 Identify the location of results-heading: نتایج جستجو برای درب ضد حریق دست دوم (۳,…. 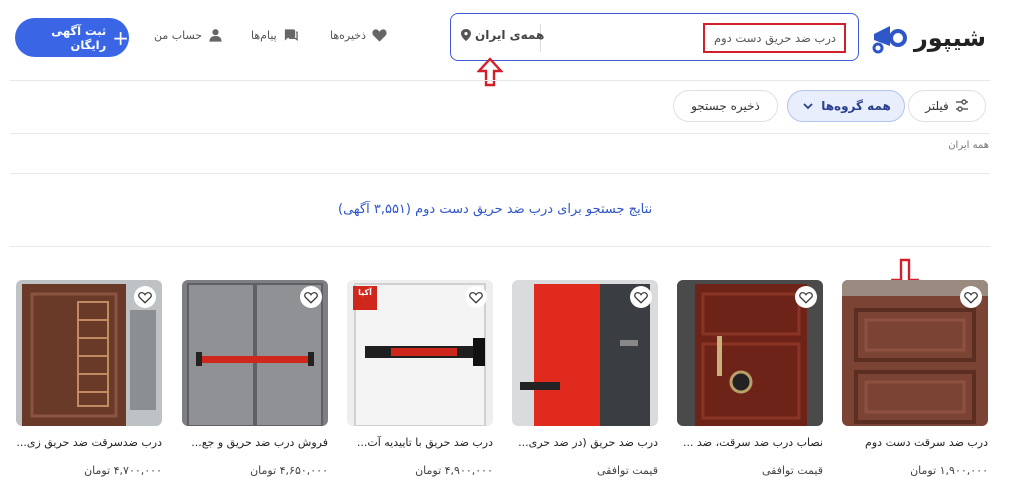
(495, 209).